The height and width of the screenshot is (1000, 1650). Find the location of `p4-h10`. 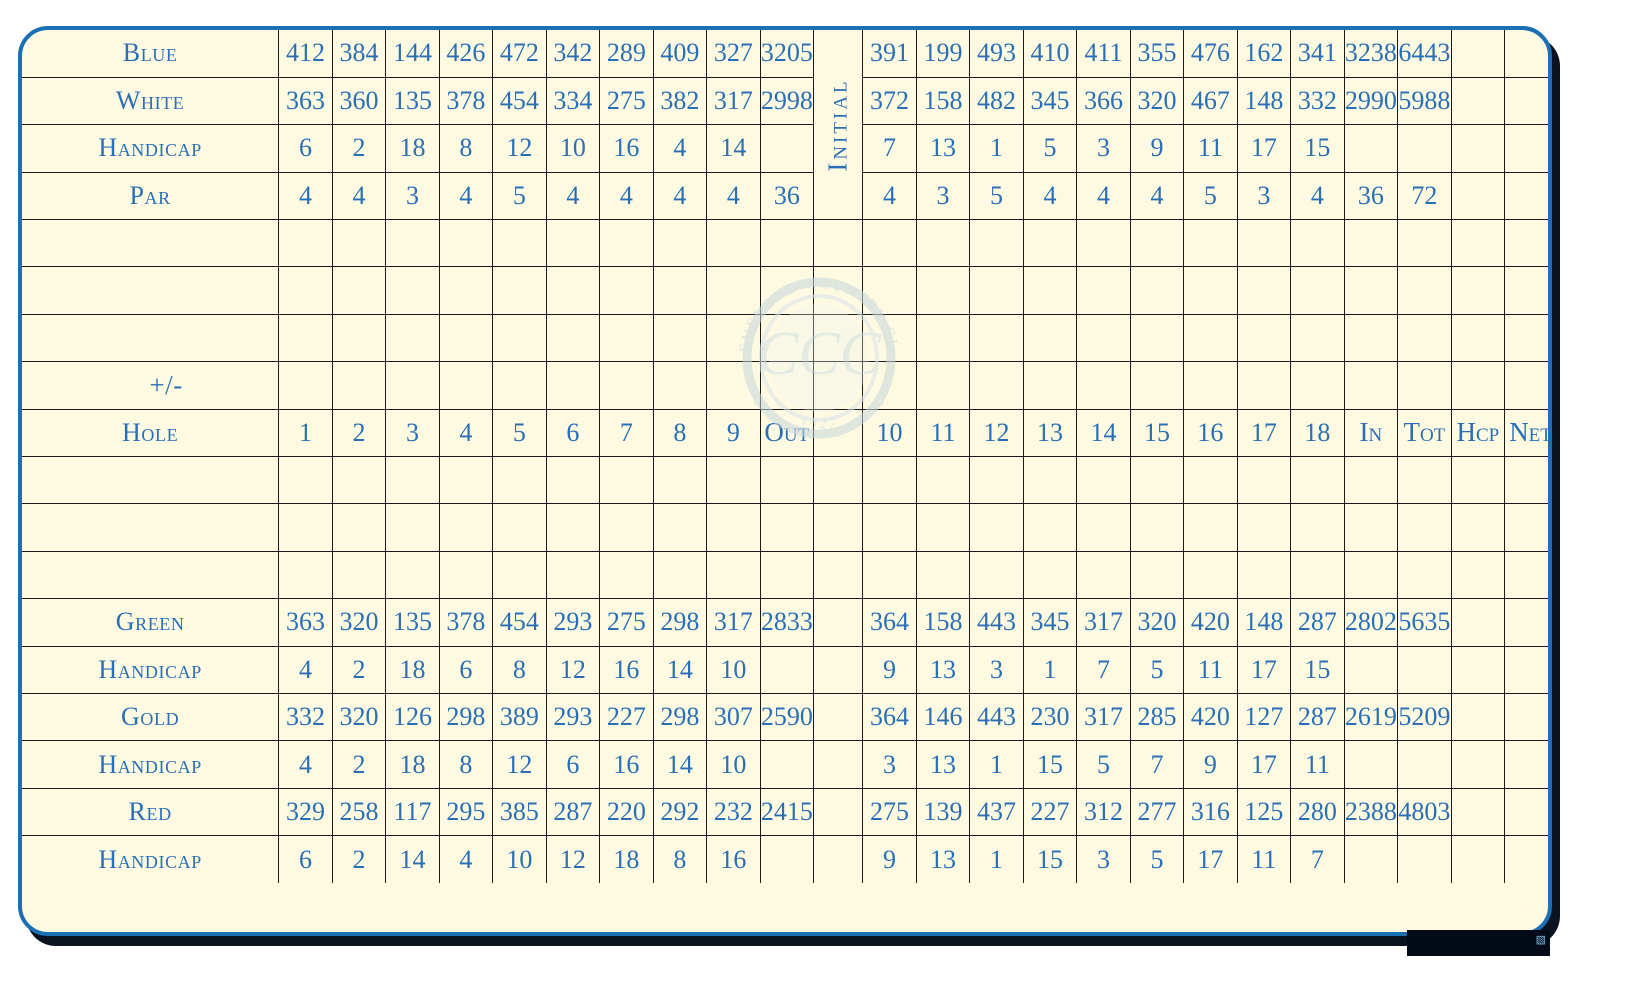

p4-h10 is located at coordinates (889, 480).